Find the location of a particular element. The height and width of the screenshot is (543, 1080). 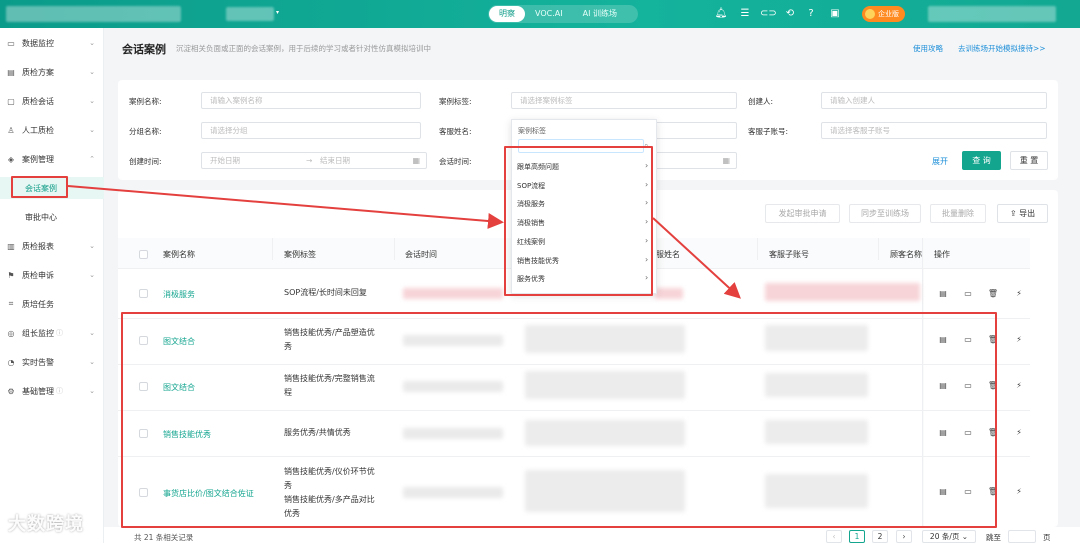

watermark-text: 大数跨境 is located at coordinates (46, 524).